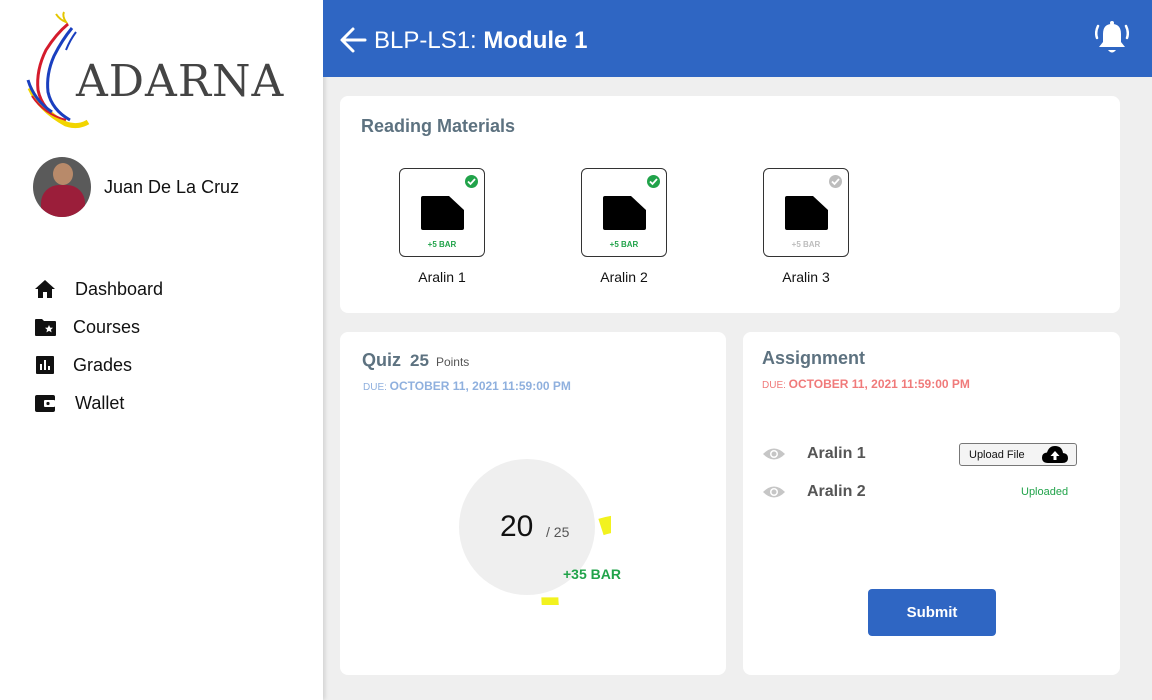 The image size is (1152, 700). I want to click on quiz-bonus: +35 BAR, so click(592, 574).